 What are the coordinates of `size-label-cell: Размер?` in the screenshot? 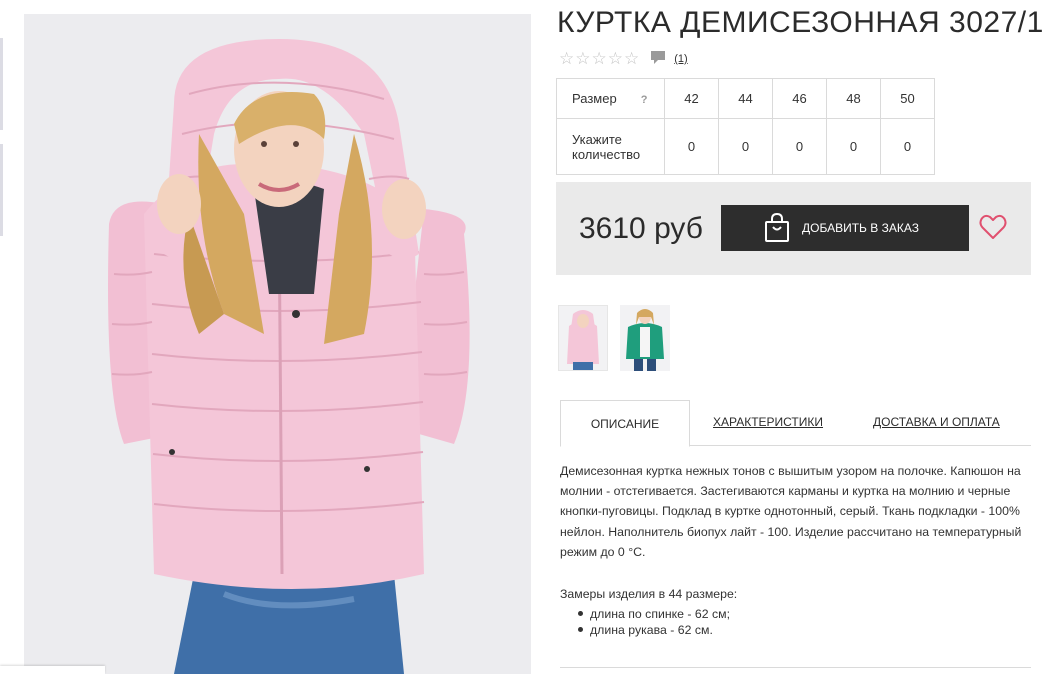 It's located at (610, 98).